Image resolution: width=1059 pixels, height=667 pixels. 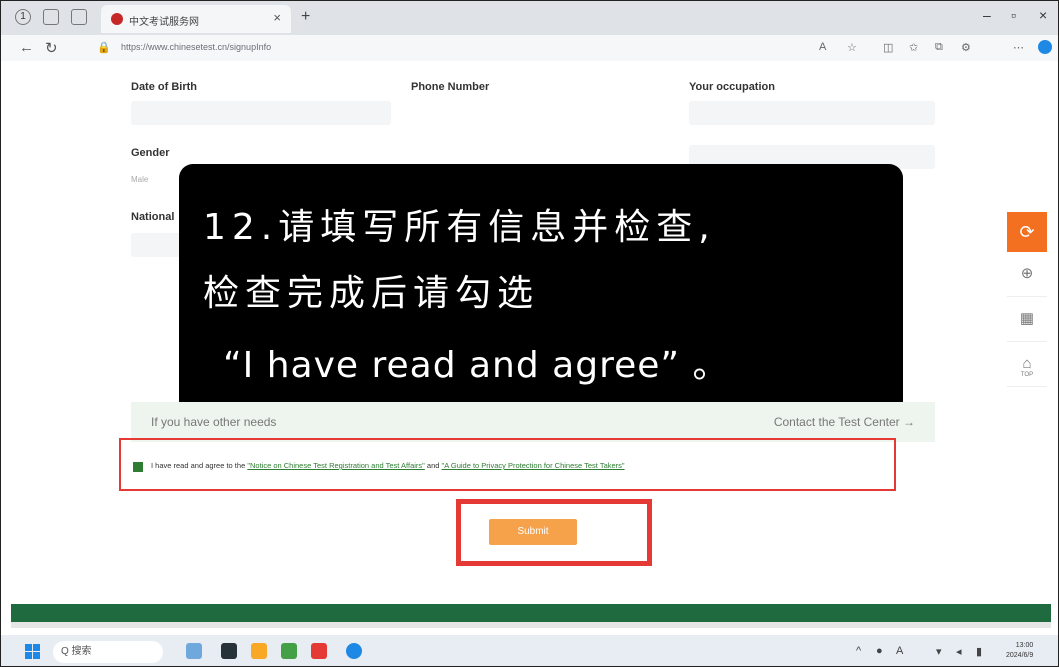 I want to click on extensions-icon: ⚙, so click(x=966, y=47).